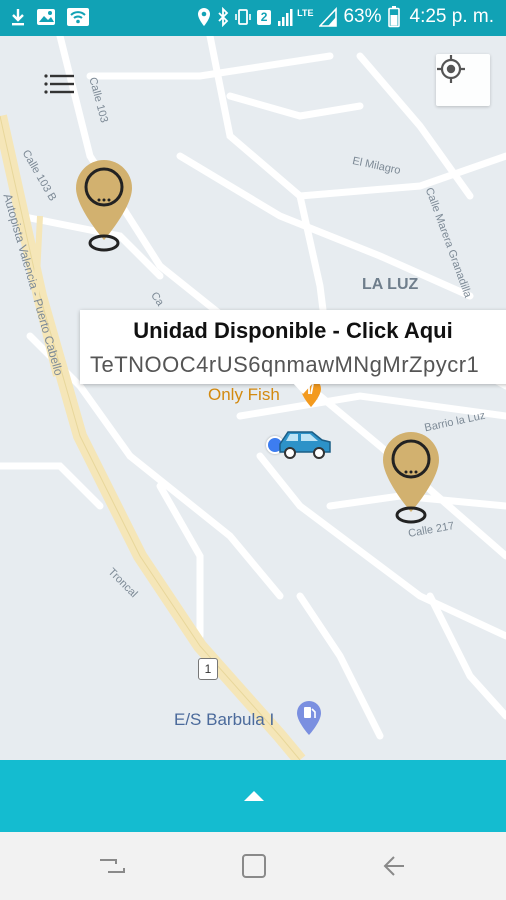 Image resolution: width=506 pixels, height=900 pixels. Describe the element at coordinates (264, 17) in the screenshot. I see `notification-badge: 2` at that location.